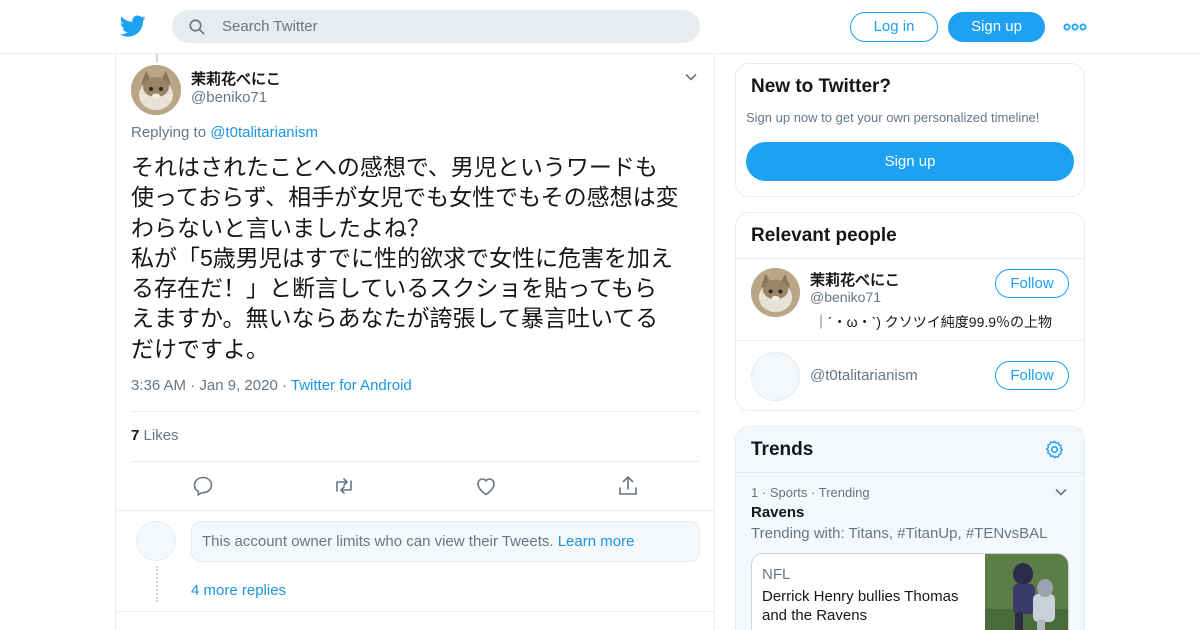 The width and height of the screenshot is (1200, 630). What do you see at coordinates (229, 97) in the screenshot?
I see `author-handle: @beniko71` at bounding box center [229, 97].